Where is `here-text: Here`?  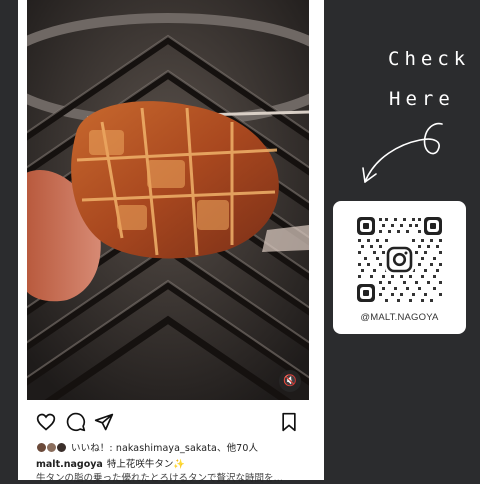
here-text: Here is located at coordinates (422, 99).